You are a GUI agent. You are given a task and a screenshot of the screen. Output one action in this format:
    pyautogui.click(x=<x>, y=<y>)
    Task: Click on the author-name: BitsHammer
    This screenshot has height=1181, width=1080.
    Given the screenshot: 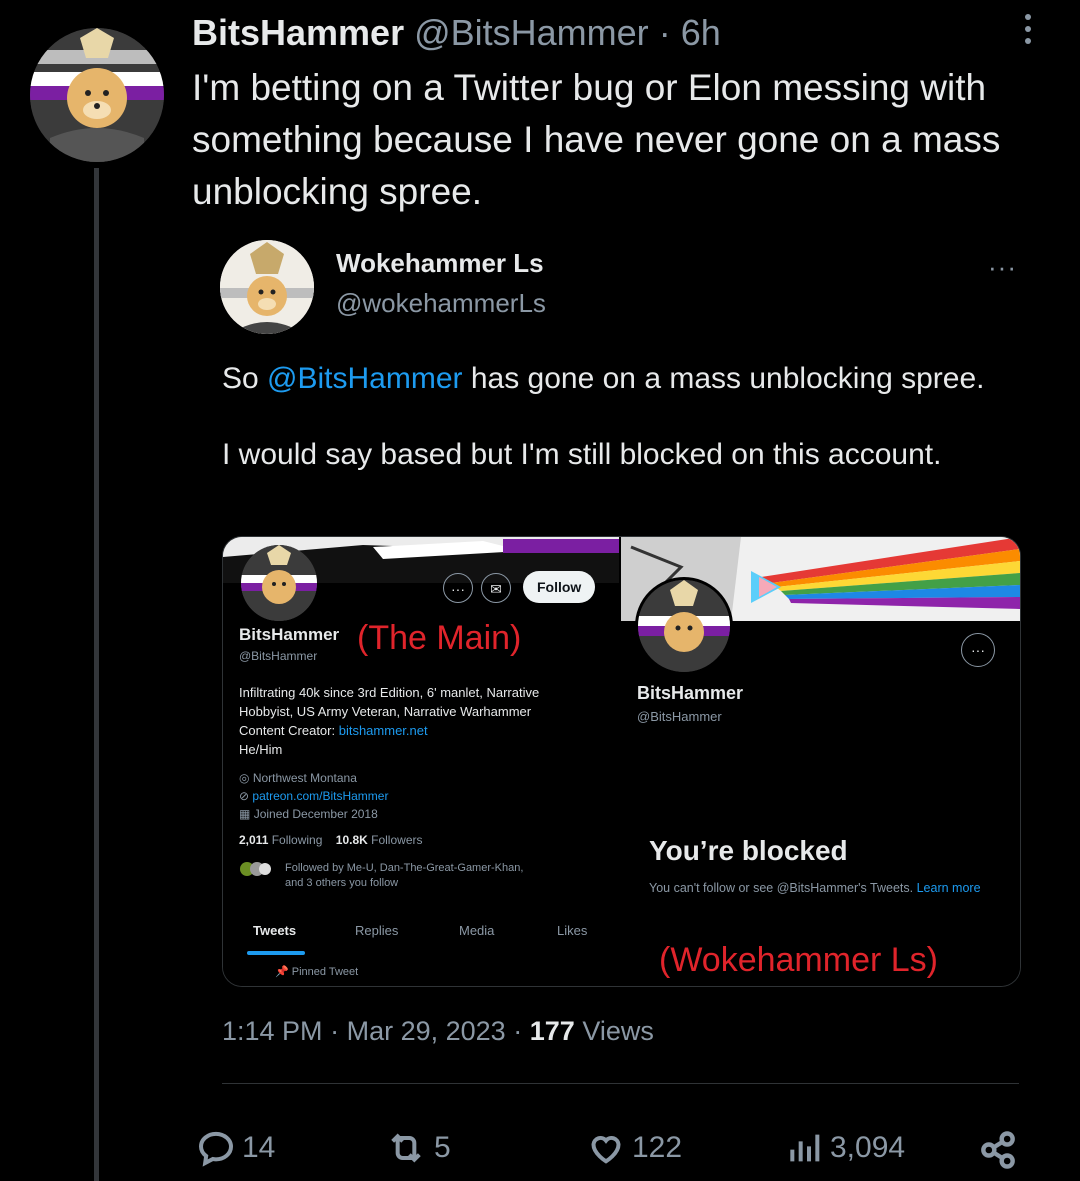 What is the action you would take?
    pyautogui.click(x=298, y=32)
    